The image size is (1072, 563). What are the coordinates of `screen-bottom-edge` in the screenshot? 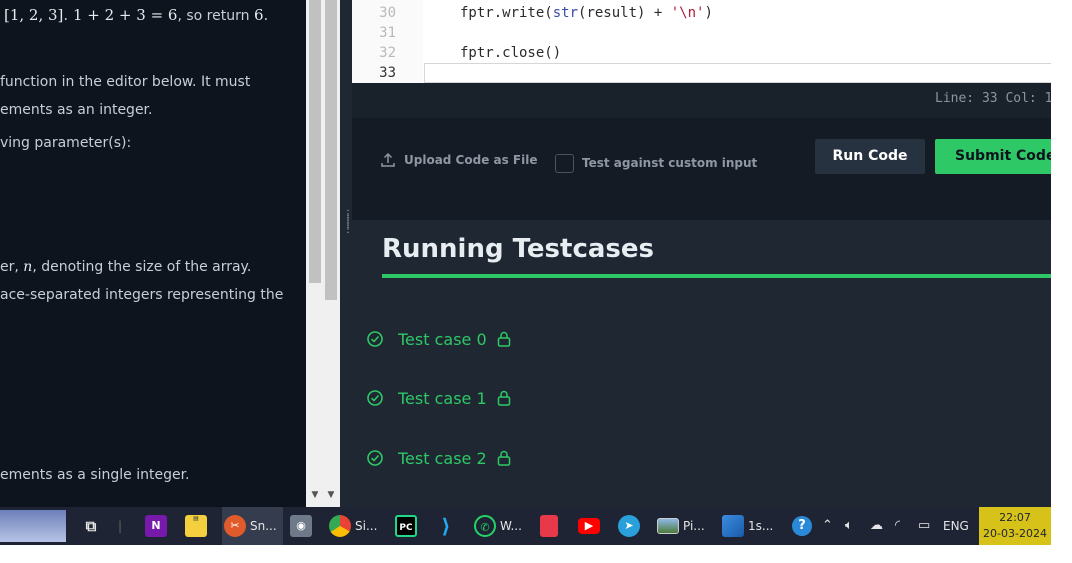 It's located at (536, 554).